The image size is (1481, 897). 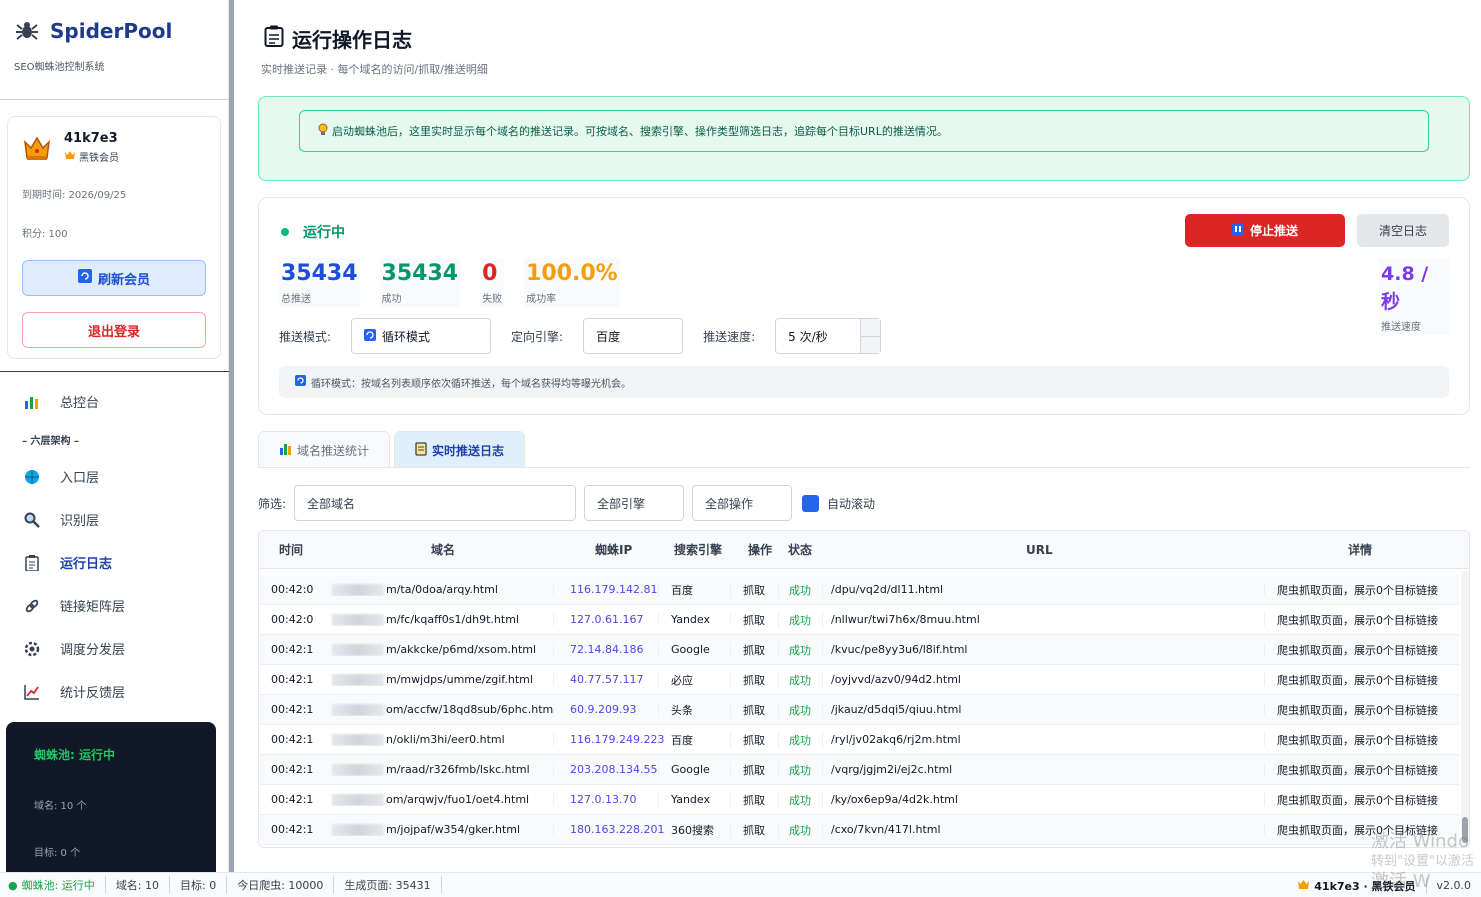 What do you see at coordinates (442, 589) in the screenshot?
I see `domain-path: m/ta/0doa/arqy.html` at bounding box center [442, 589].